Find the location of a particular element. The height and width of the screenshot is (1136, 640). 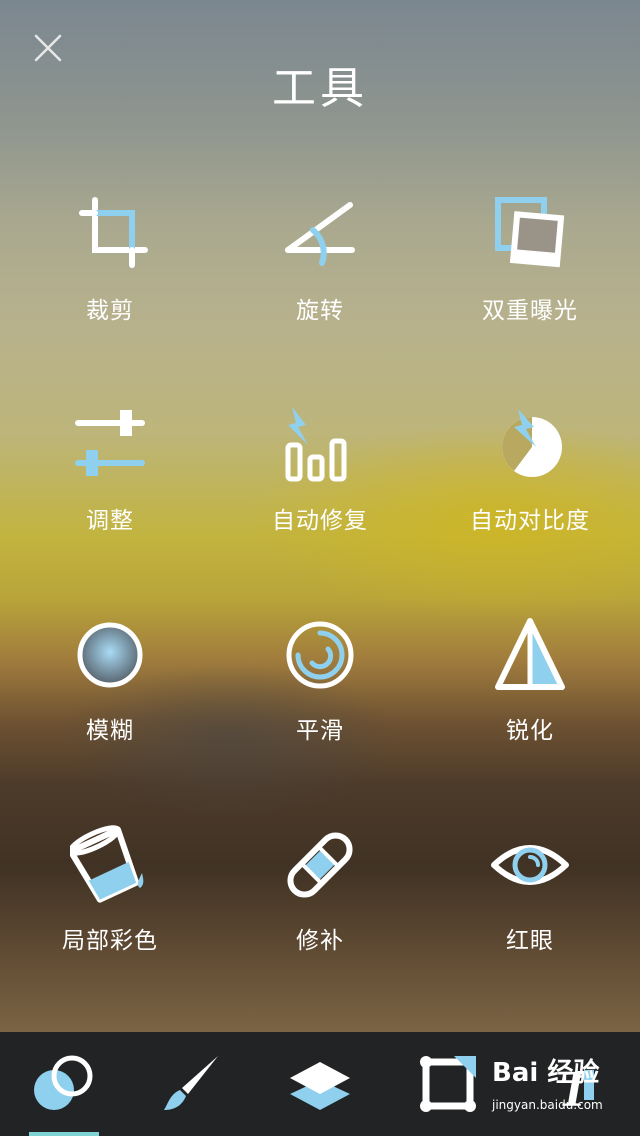

tool-label: 裁剪 is located at coordinates (110, 311).